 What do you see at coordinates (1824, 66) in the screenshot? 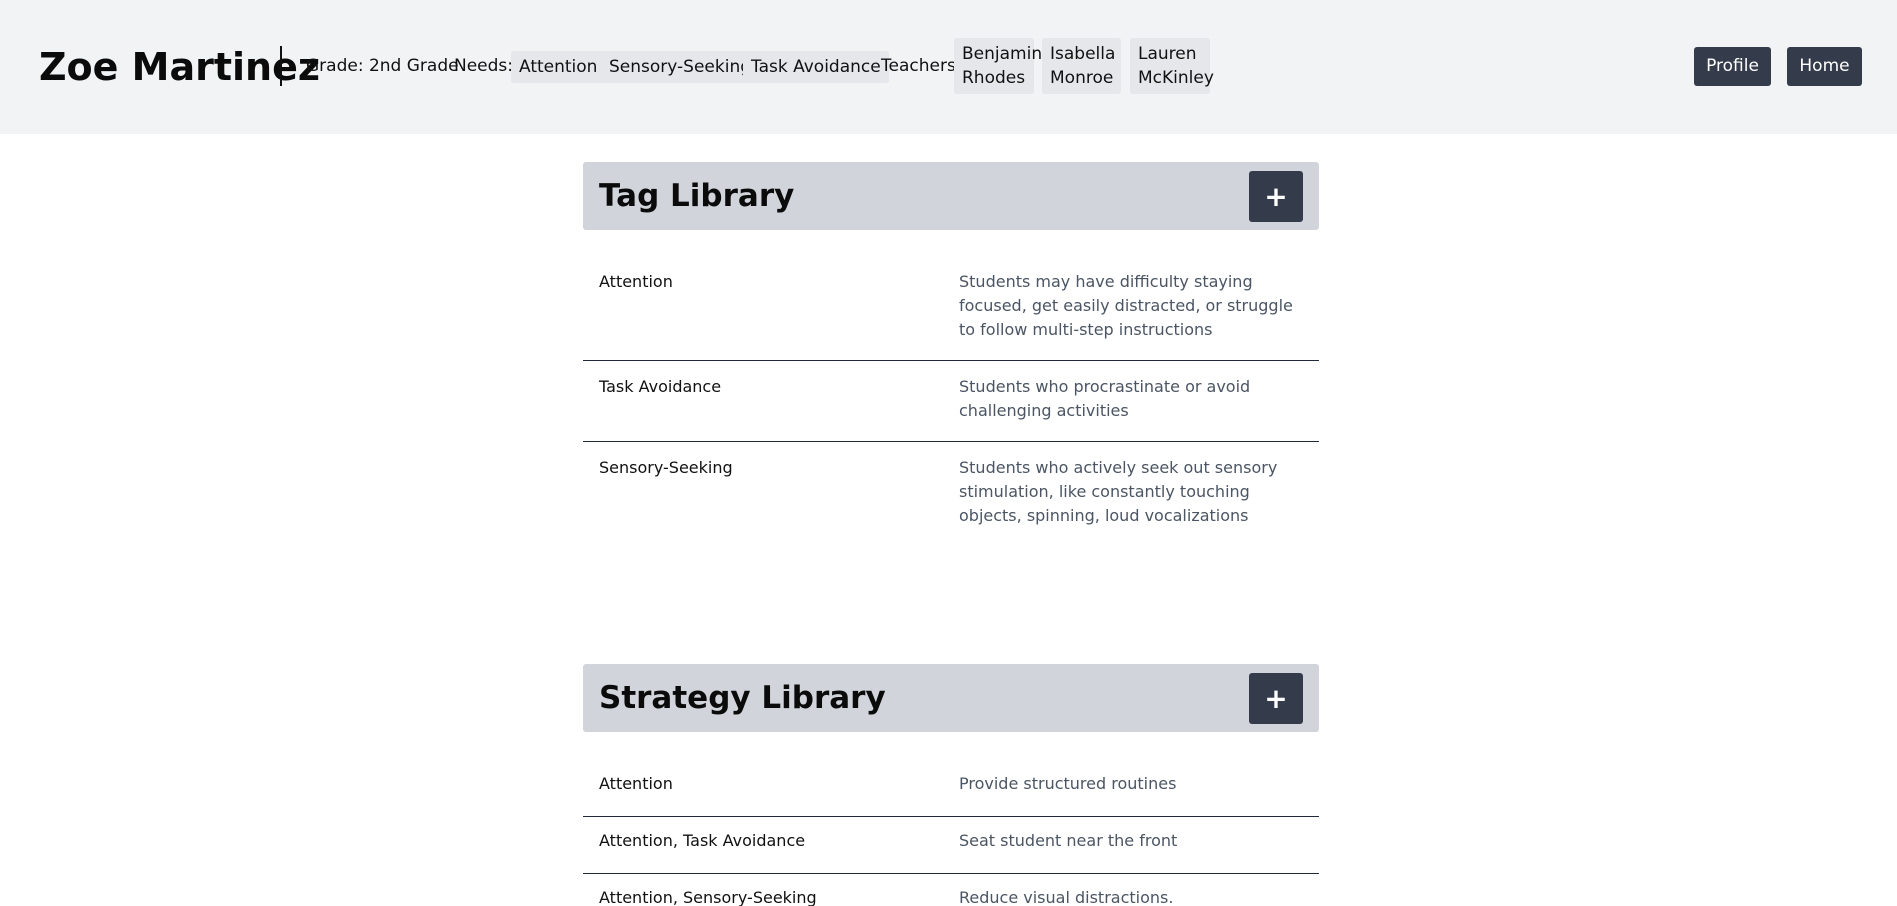
I see `home-button: Home` at bounding box center [1824, 66].